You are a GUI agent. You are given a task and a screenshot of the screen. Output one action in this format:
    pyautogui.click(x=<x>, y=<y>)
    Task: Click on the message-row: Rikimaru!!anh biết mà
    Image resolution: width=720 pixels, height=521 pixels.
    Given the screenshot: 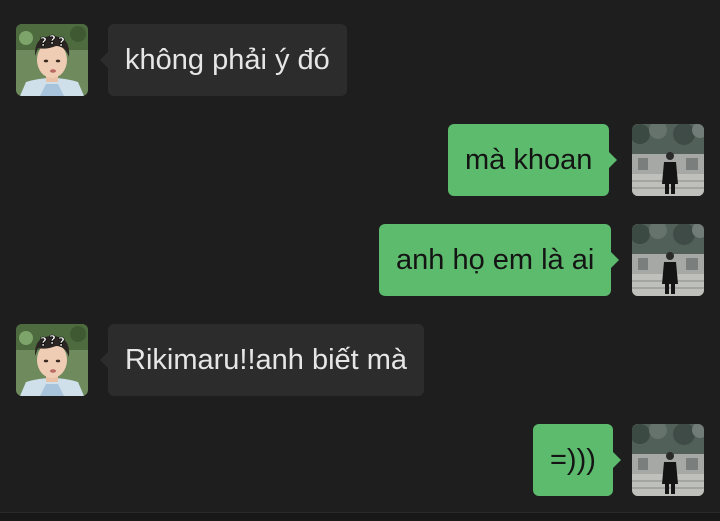 What is the action you would take?
    pyautogui.click(x=360, y=360)
    